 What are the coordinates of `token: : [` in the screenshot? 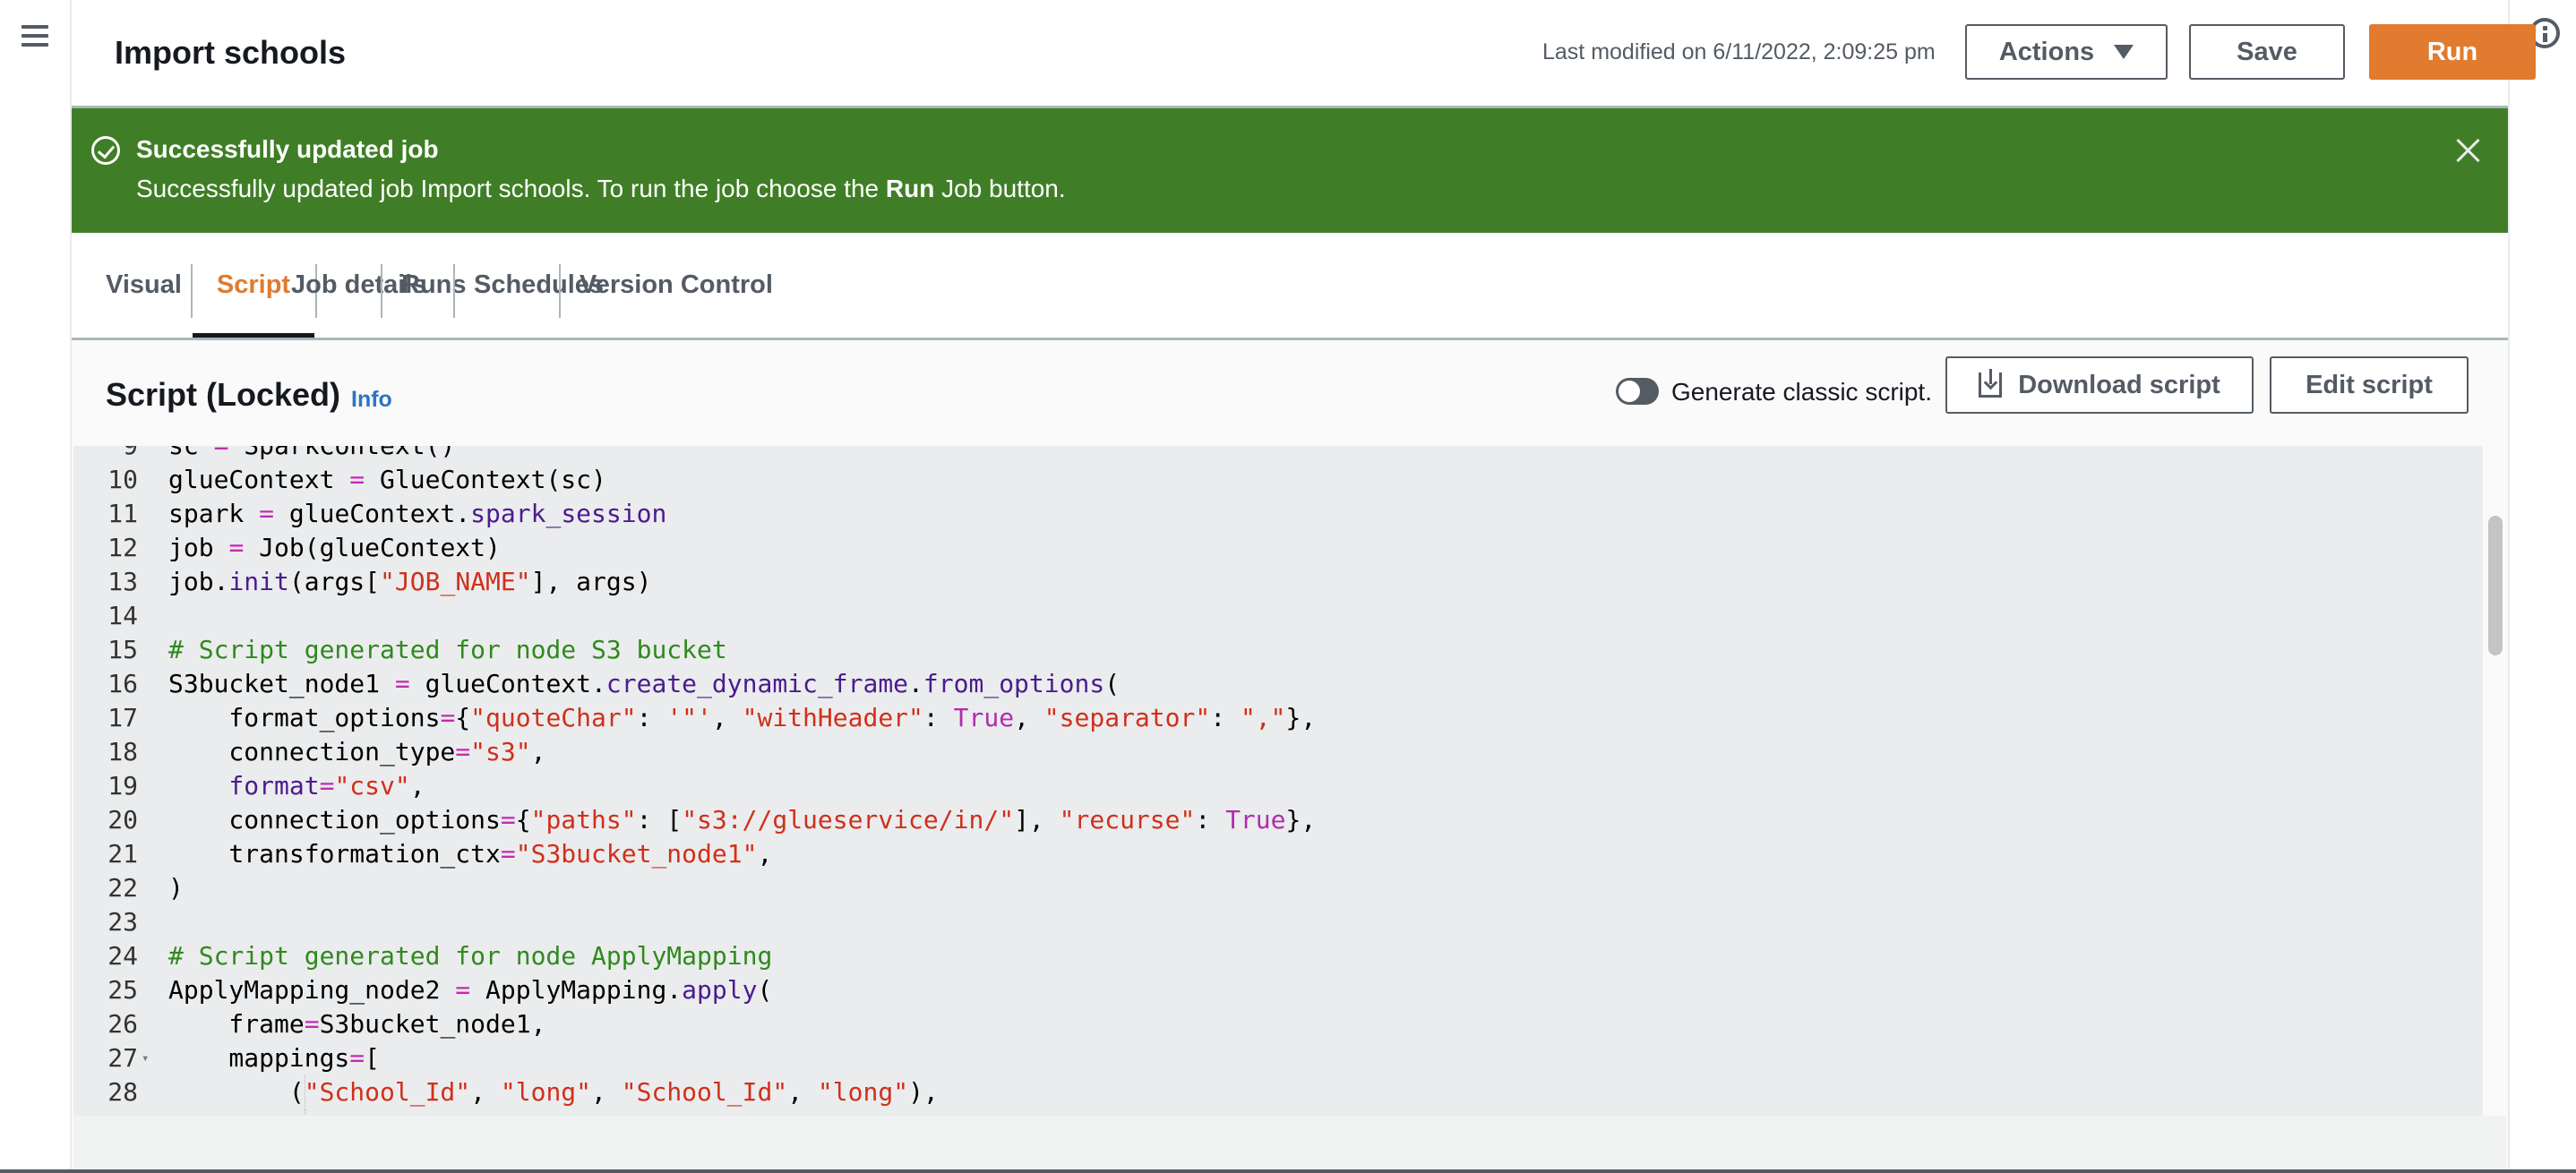 It's located at (659, 820).